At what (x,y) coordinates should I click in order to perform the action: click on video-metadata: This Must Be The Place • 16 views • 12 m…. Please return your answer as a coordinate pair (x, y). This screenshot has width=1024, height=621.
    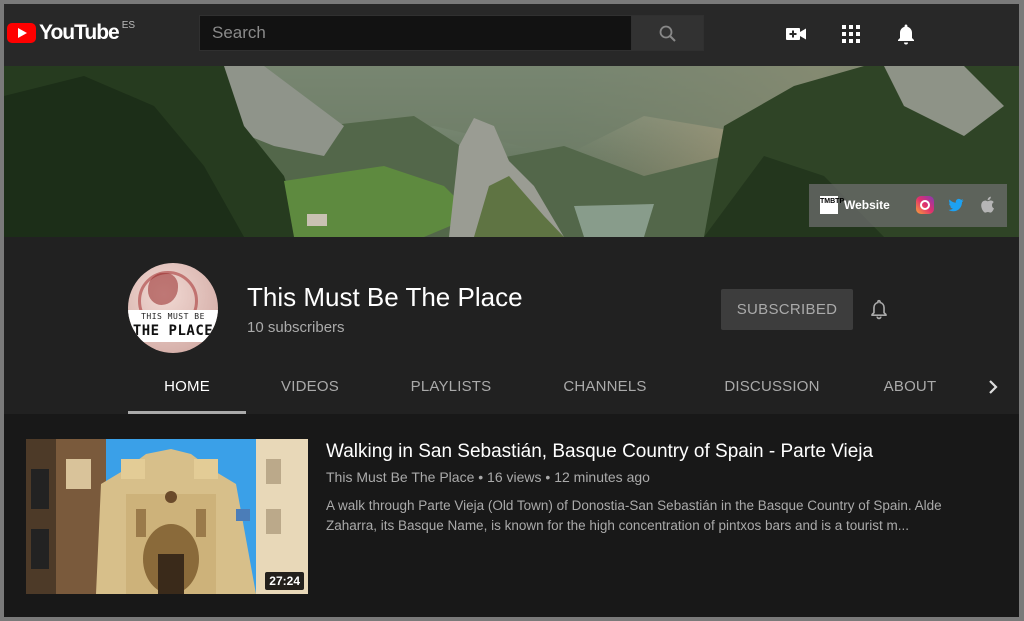
    Looking at the image, I should click on (488, 477).